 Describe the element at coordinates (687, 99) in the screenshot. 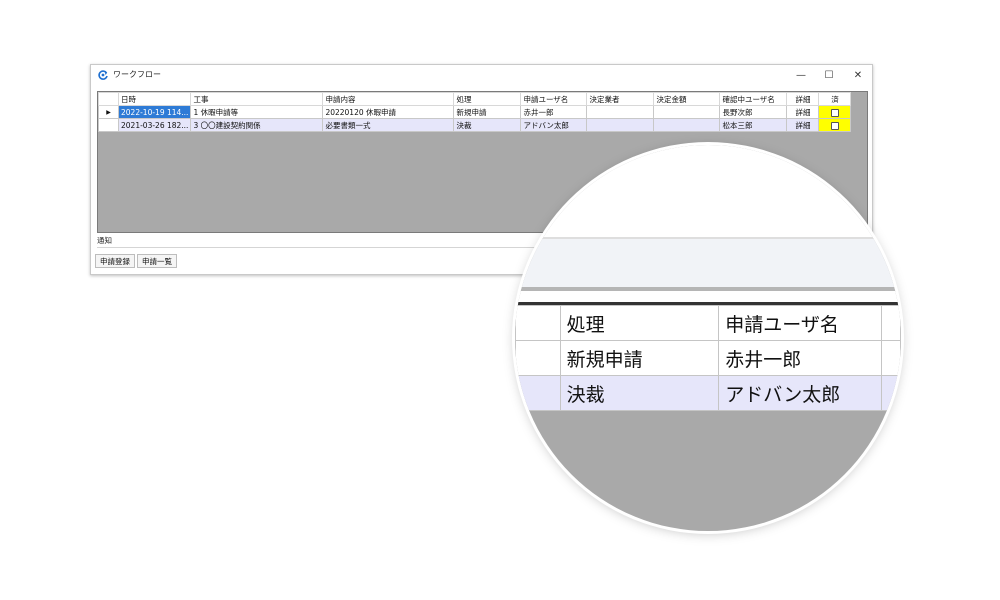

I see `column-header-amount: 決定金額` at that location.